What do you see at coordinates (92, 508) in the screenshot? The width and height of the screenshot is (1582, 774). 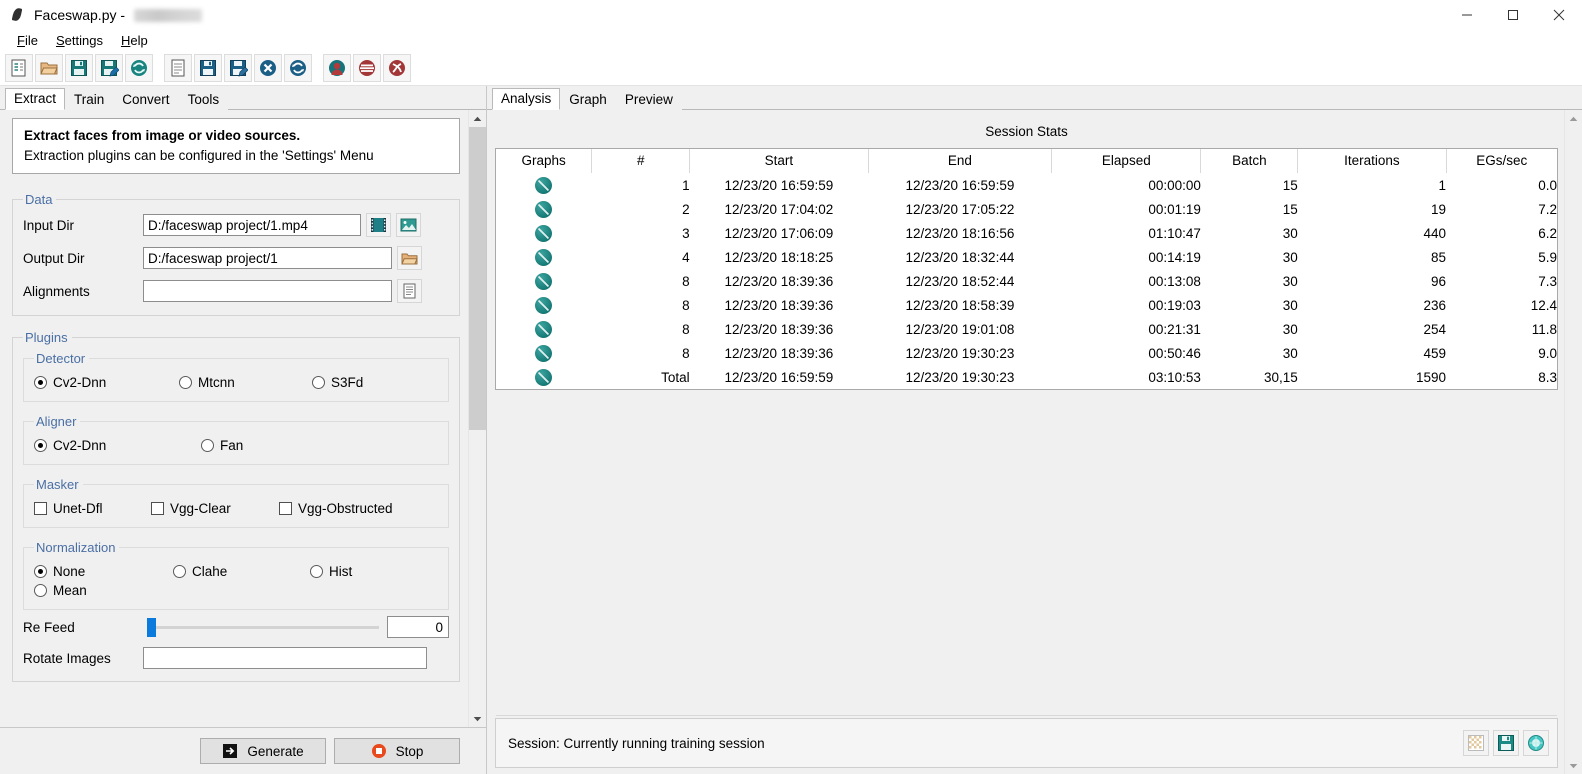 I see `checkbox-masker-unetdfl: Unet-Dfl` at bounding box center [92, 508].